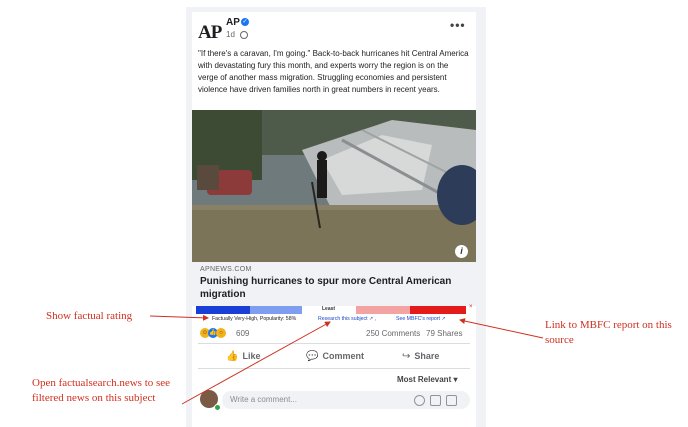  I want to click on like-button: 👍 Like, so click(243, 356).